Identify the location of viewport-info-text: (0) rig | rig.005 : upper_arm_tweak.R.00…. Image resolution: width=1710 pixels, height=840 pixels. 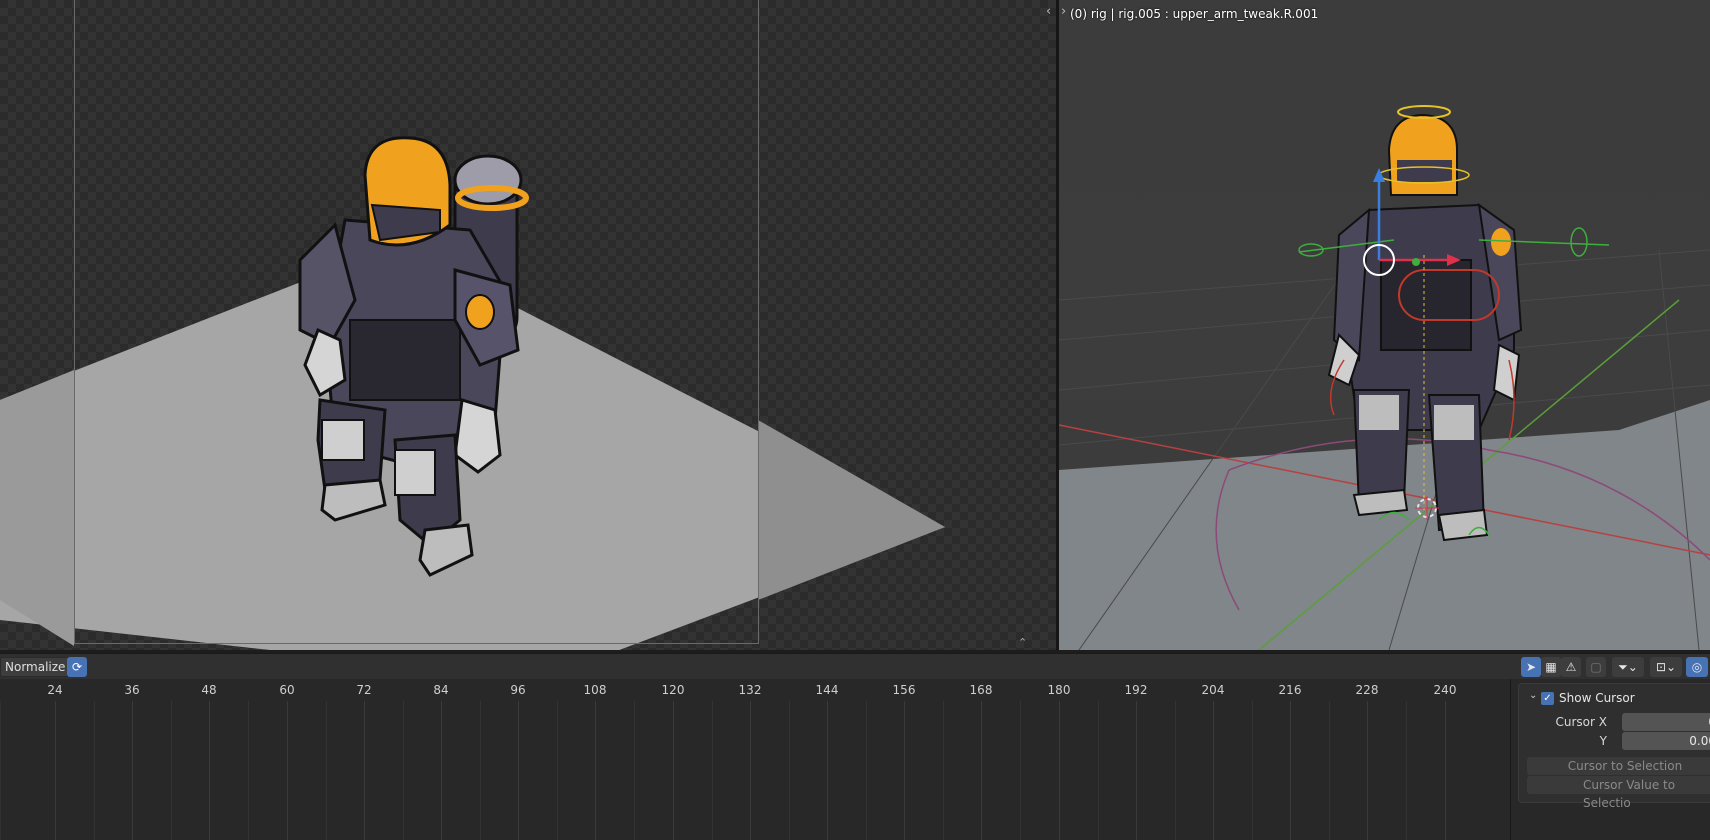
(1194, 14).